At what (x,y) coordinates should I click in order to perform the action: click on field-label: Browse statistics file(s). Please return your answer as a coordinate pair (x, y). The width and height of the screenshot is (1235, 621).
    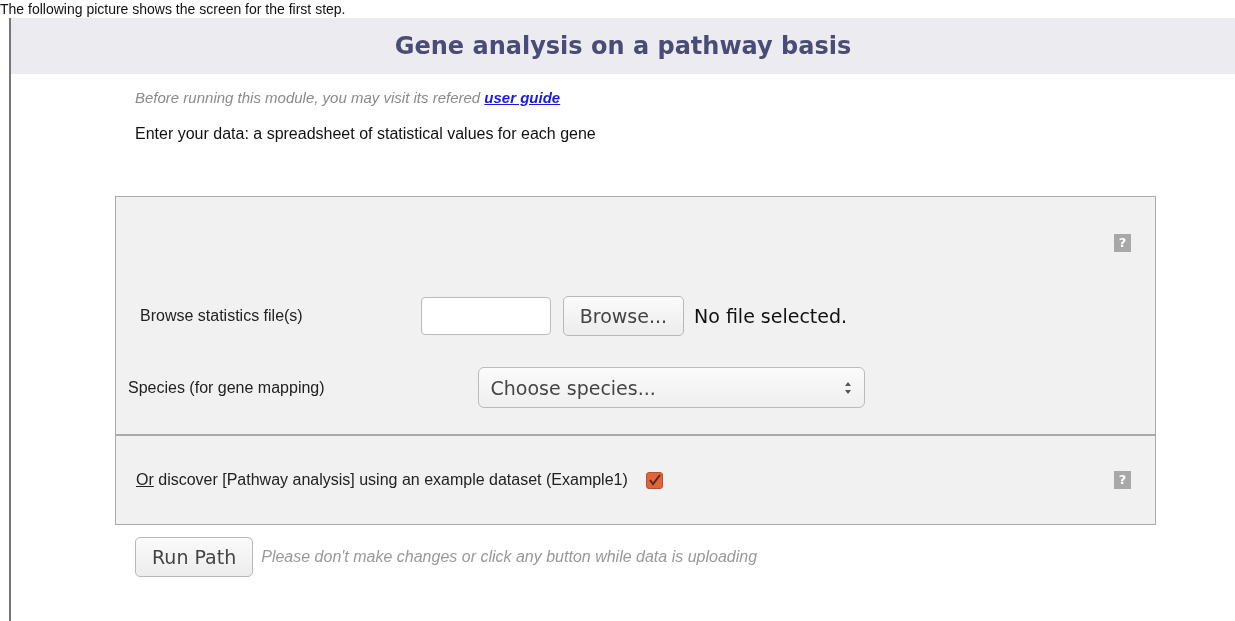
    Looking at the image, I should click on (221, 316).